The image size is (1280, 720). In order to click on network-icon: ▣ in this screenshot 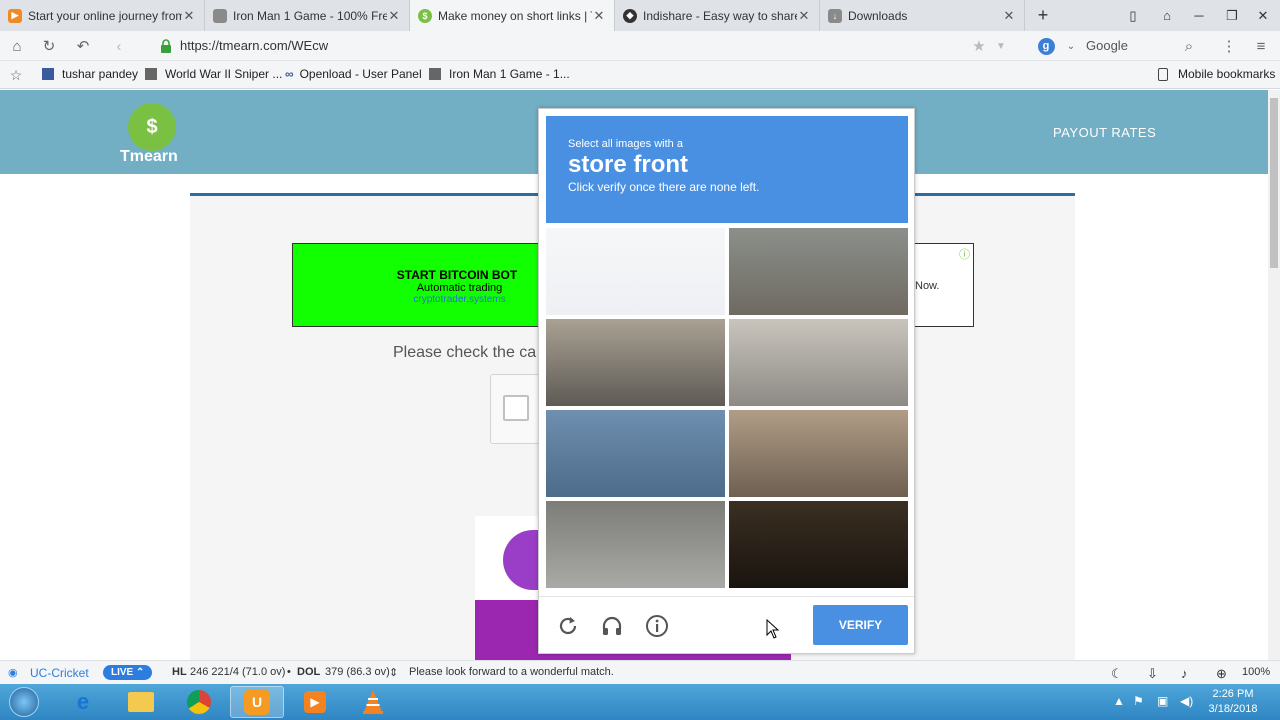, I will do `click(1162, 701)`.